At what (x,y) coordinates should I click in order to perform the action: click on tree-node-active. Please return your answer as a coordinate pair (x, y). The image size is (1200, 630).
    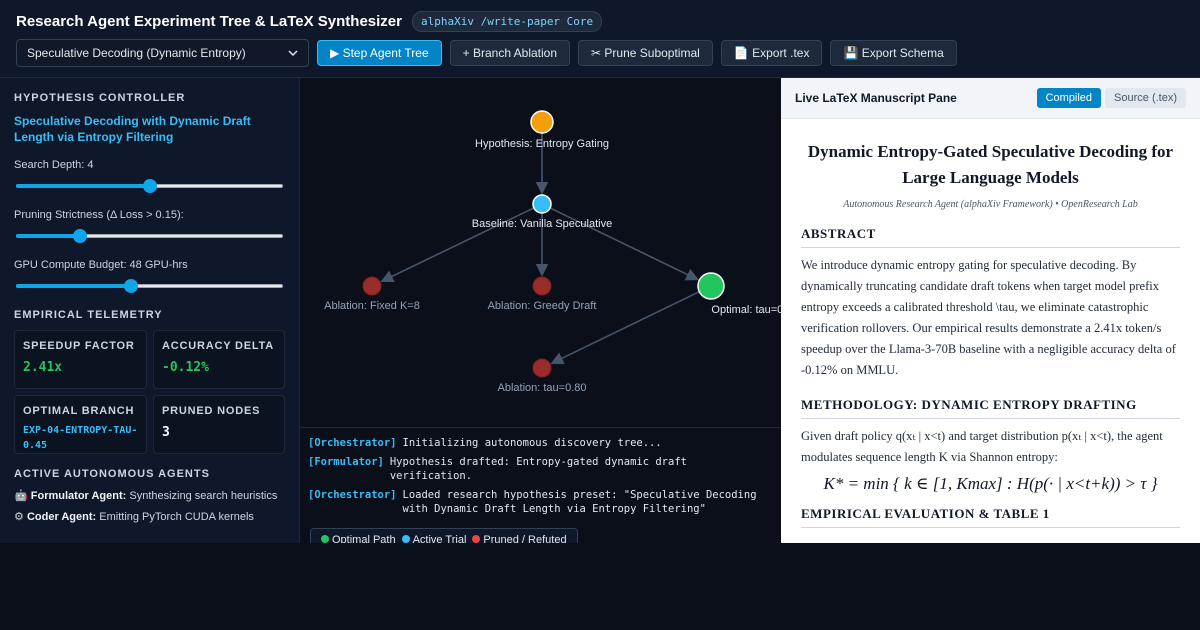
    Looking at the image, I should click on (542, 204).